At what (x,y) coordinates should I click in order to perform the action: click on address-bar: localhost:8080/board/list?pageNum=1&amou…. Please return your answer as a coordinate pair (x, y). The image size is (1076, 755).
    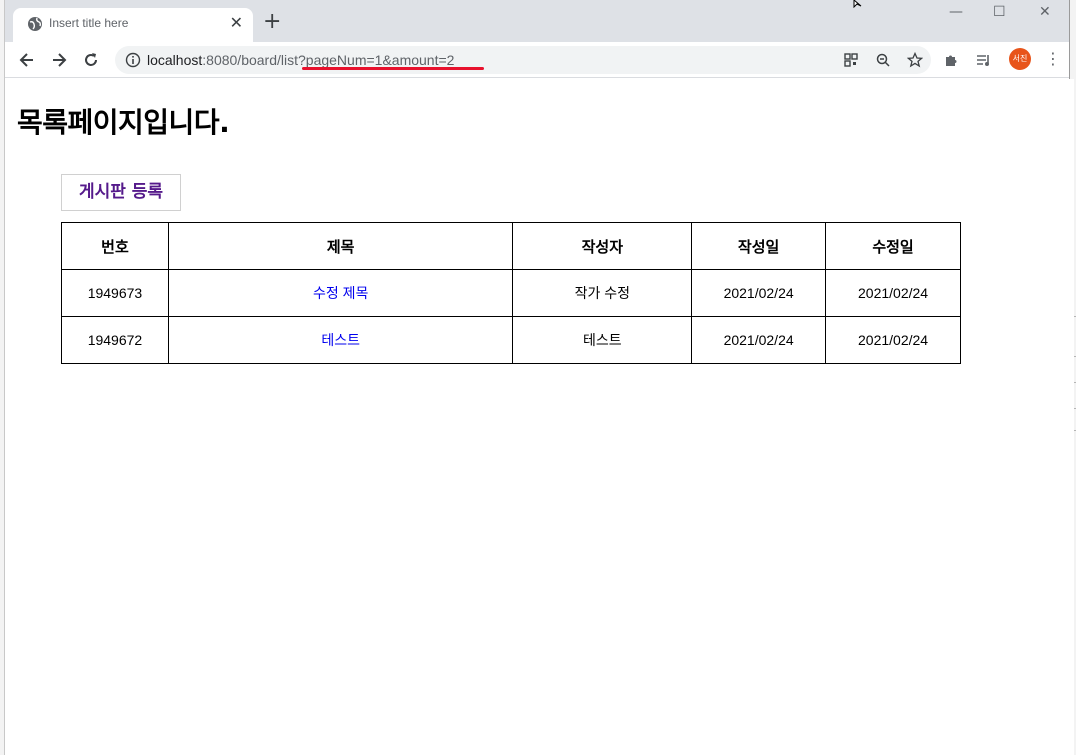
    Looking at the image, I should click on (523, 60).